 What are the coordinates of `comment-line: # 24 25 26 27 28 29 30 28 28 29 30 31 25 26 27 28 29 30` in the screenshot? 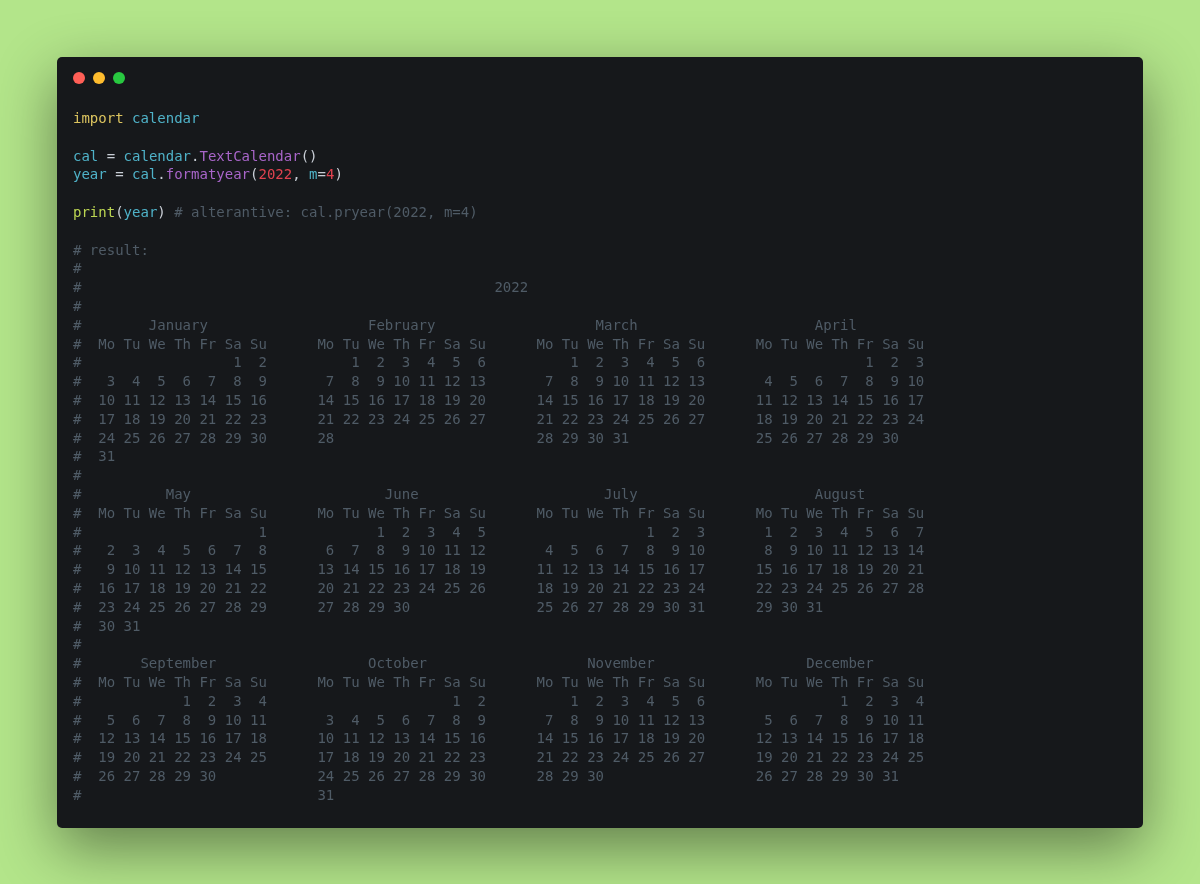 It's located at (486, 438).